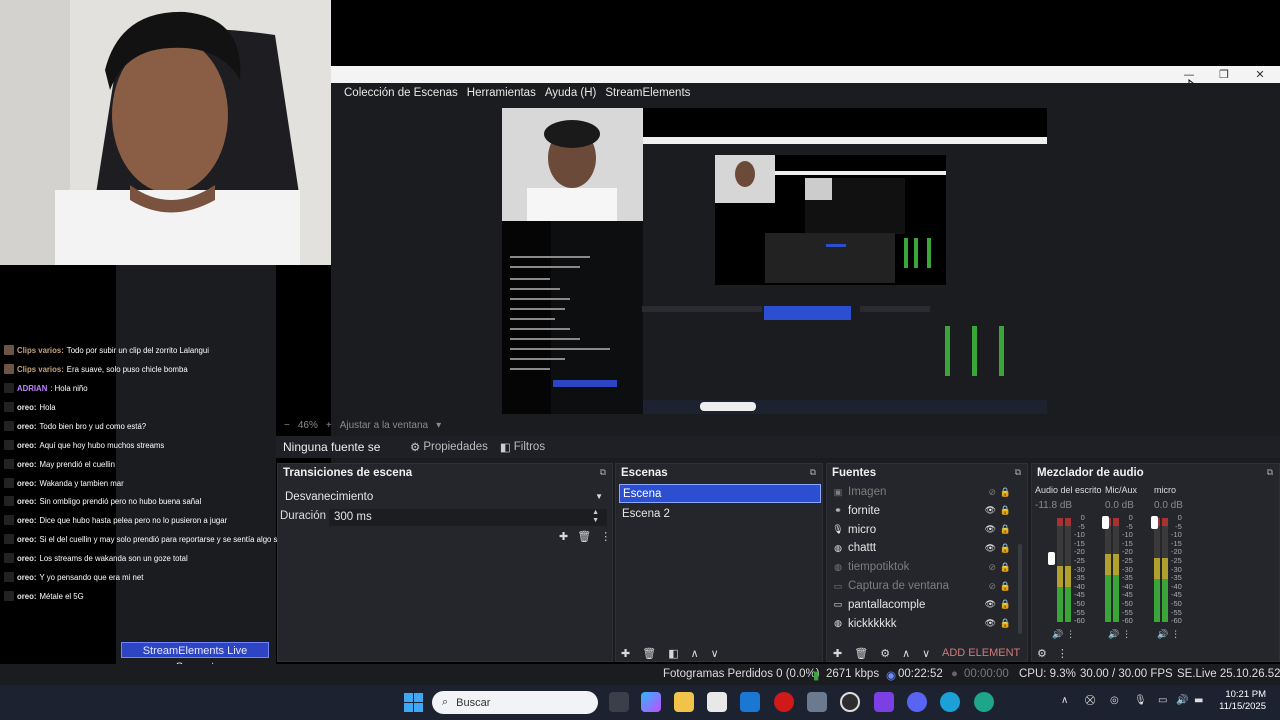  I want to click on windows-start-icon, so click(413, 702).